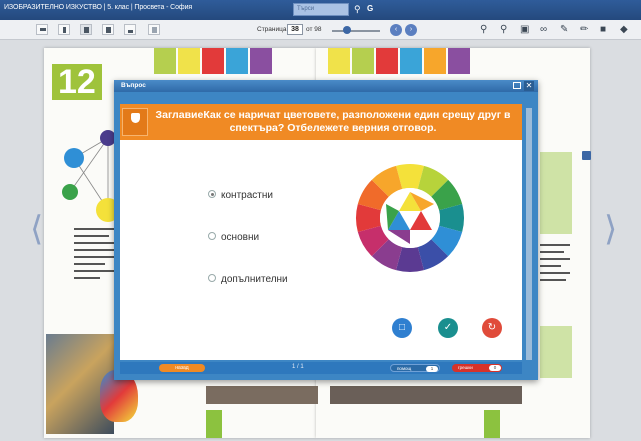 The image size is (641, 441). Describe the element at coordinates (586, 155) in the screenshot. I see `bookmark-icon` at that location.